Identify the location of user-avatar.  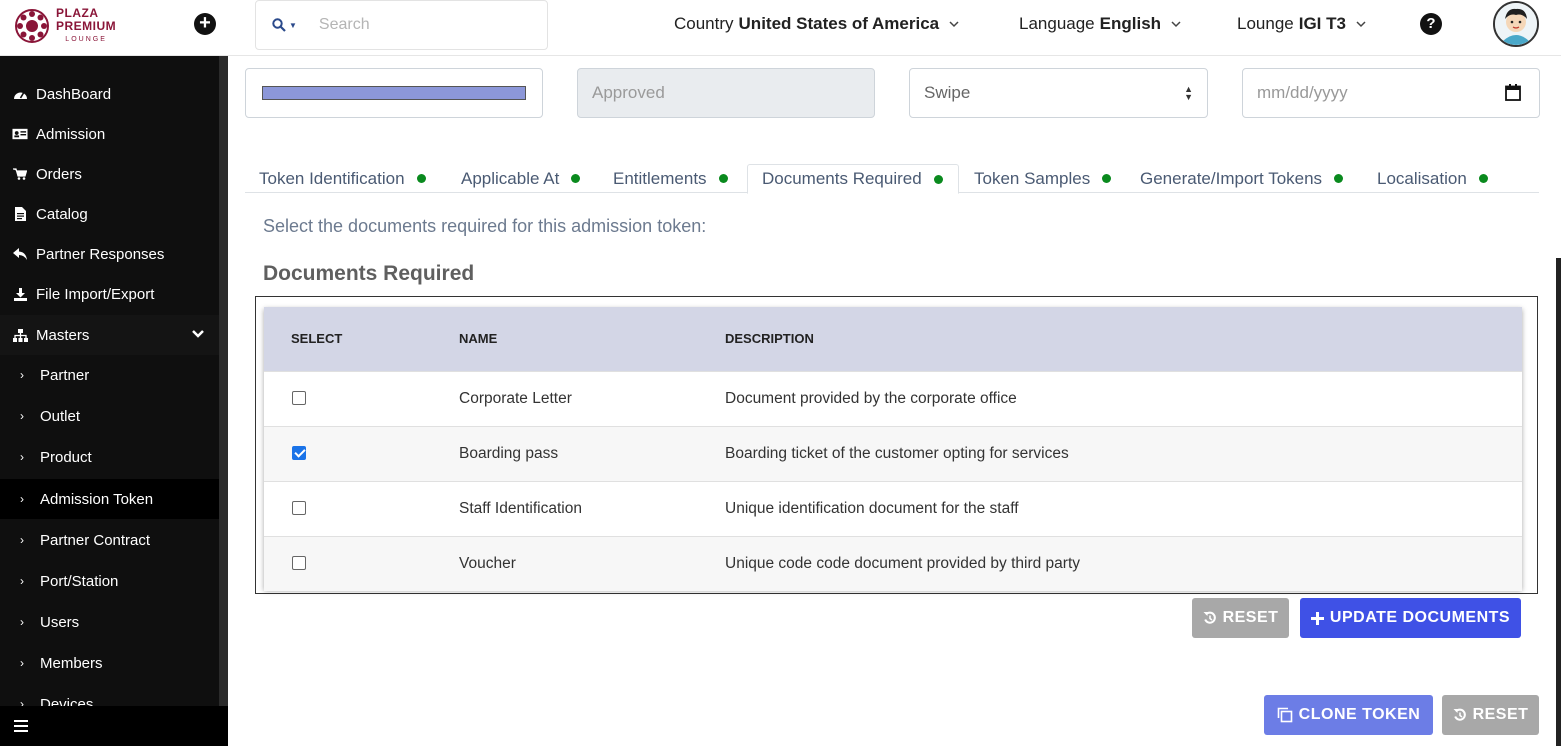
(1516, 24).